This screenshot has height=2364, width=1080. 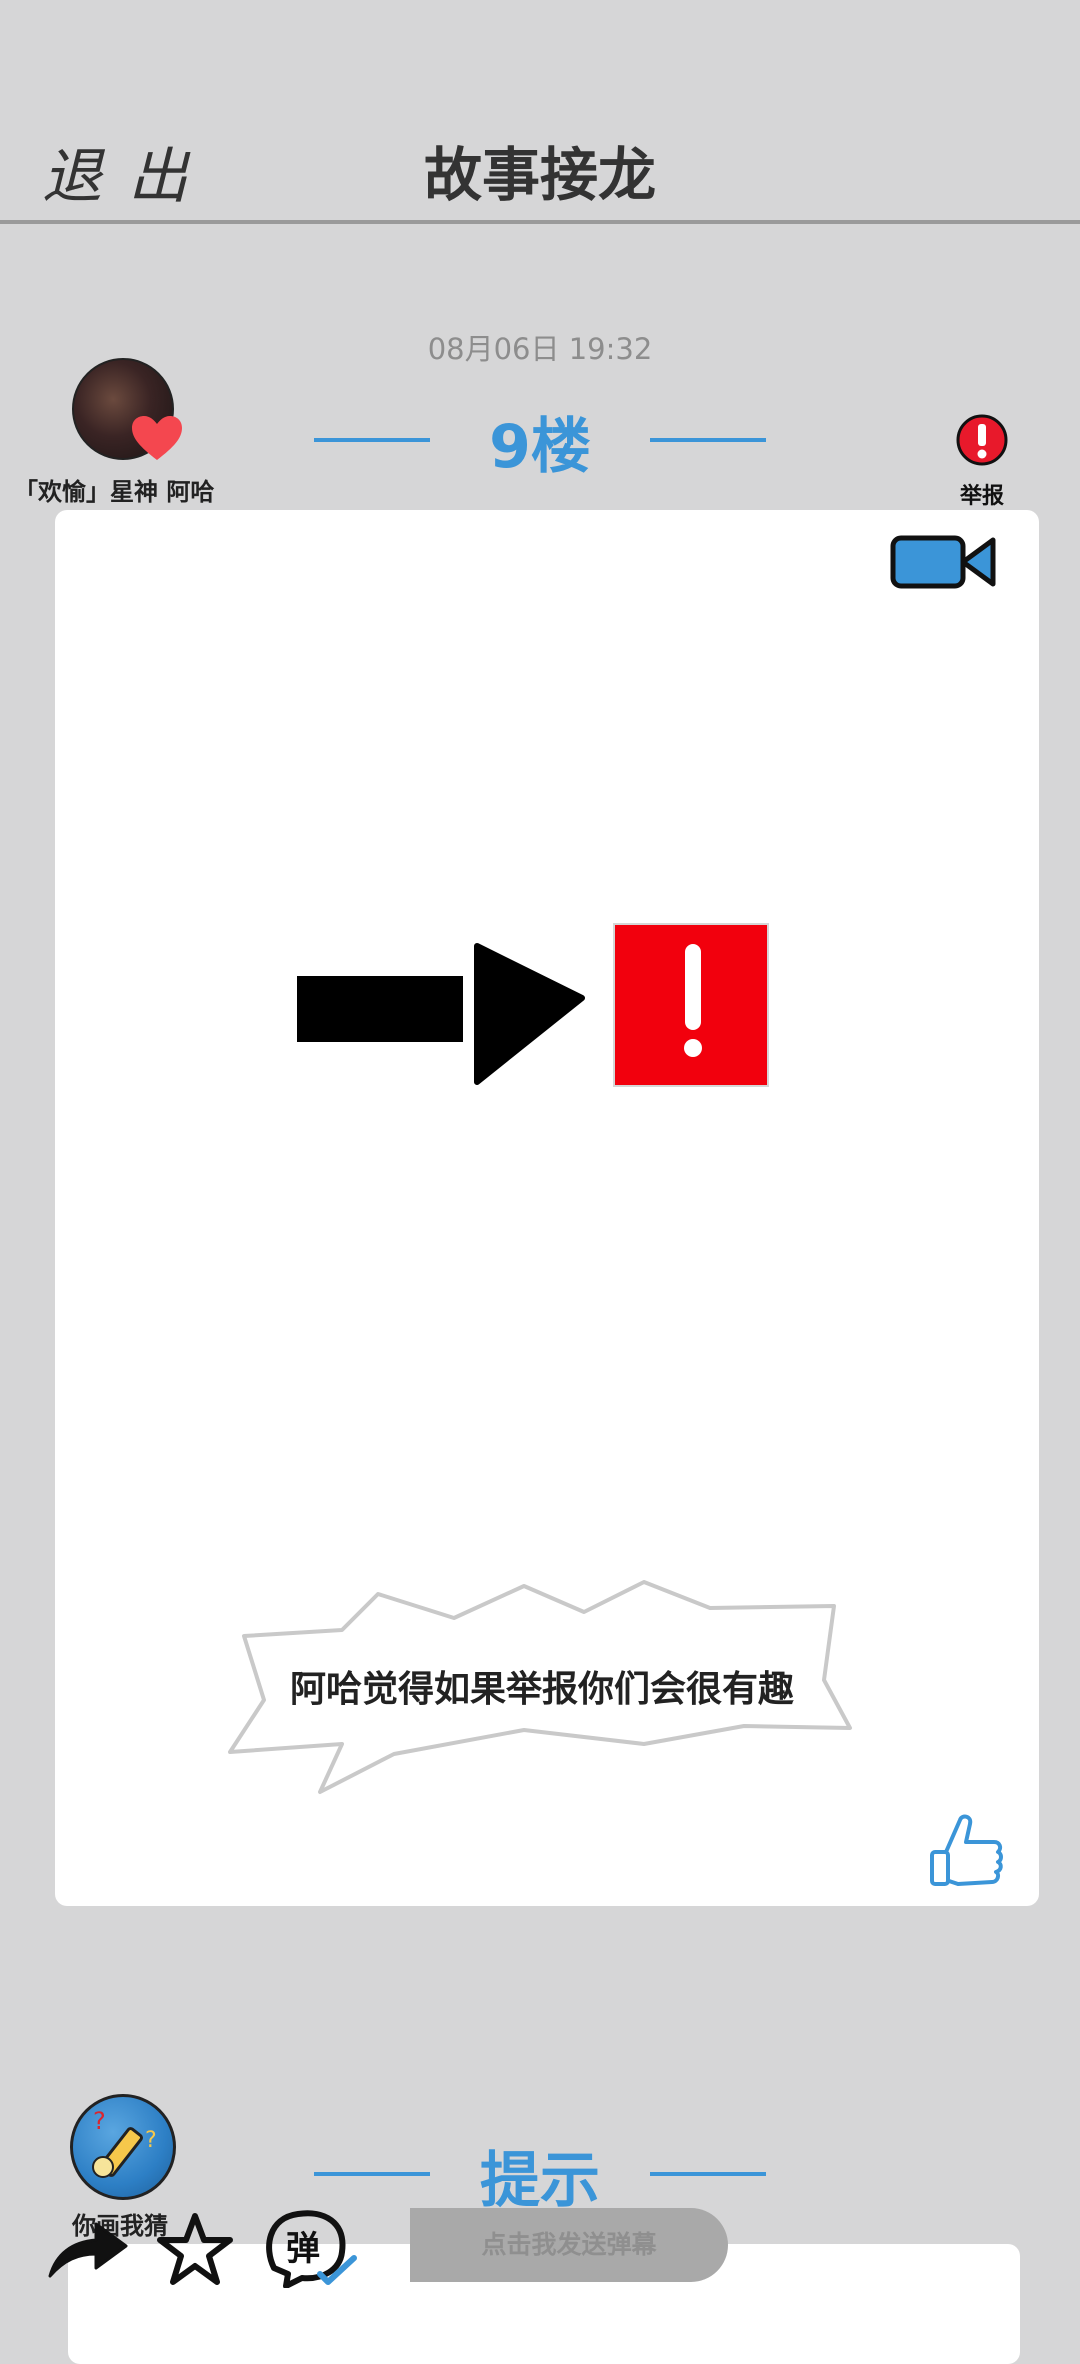 What do you see at coordinates (303, 2249) in the screenshot?
I see `svg-text: 弹` at bounding box center [303, 2249].